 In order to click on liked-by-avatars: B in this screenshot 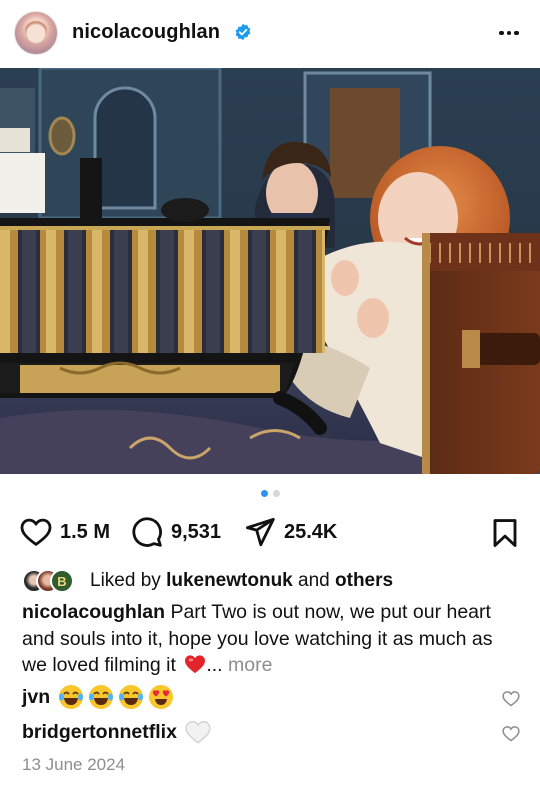, I will do `click(53, 581)`.